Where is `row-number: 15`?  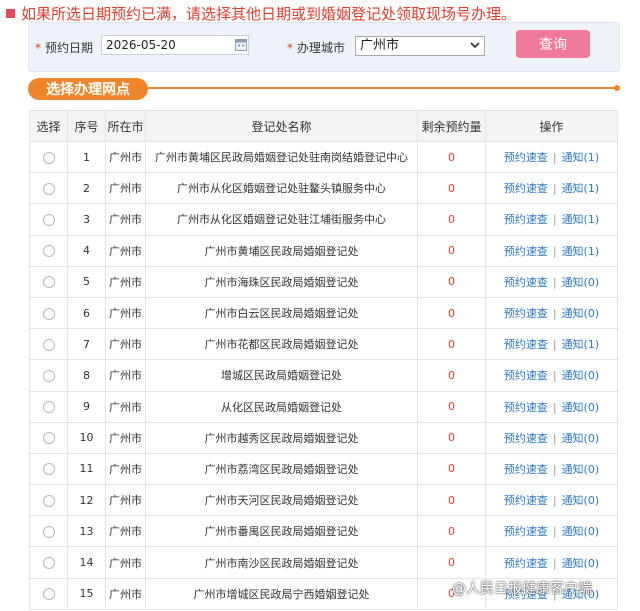 row-number: 15 is located at coordinates (86, 593).